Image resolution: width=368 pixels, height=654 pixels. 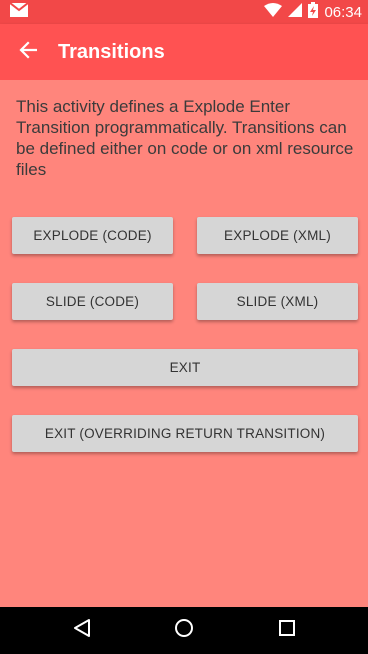 I want to click on arrow-back-icon, so click(x=28, y=52).